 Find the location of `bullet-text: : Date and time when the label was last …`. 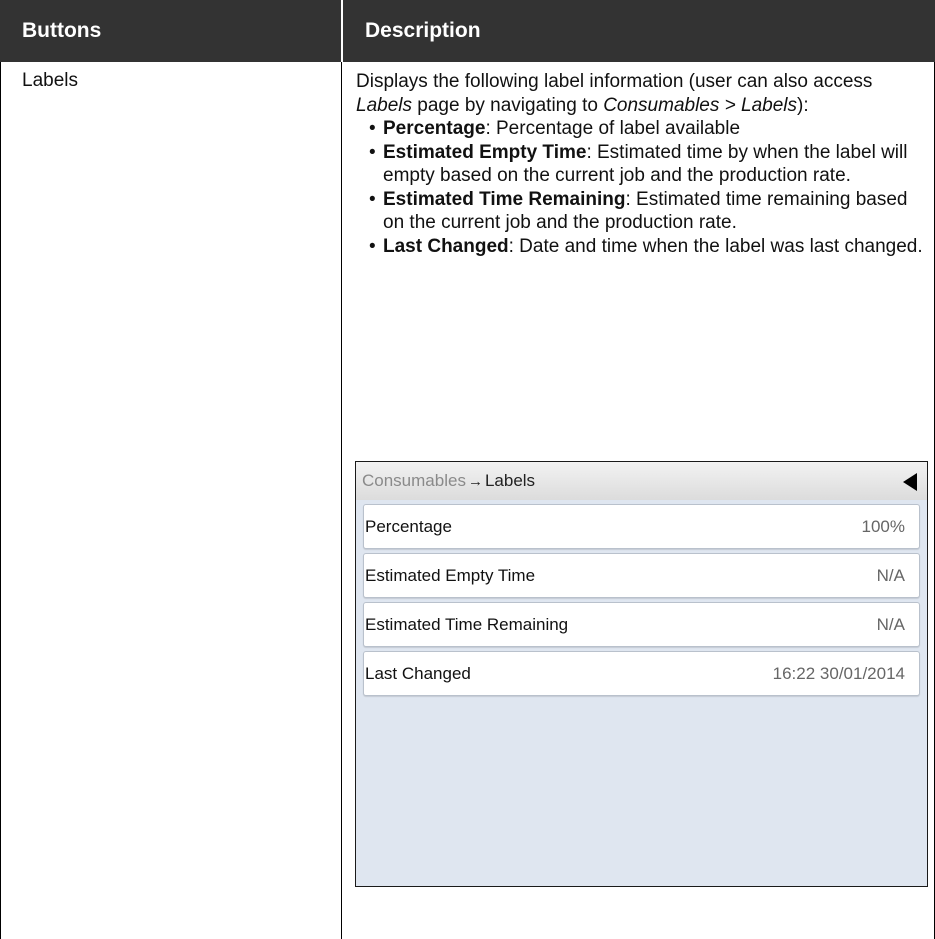

bullet-text: : Date and time when the label was last … is located at coordinates (715, 246).